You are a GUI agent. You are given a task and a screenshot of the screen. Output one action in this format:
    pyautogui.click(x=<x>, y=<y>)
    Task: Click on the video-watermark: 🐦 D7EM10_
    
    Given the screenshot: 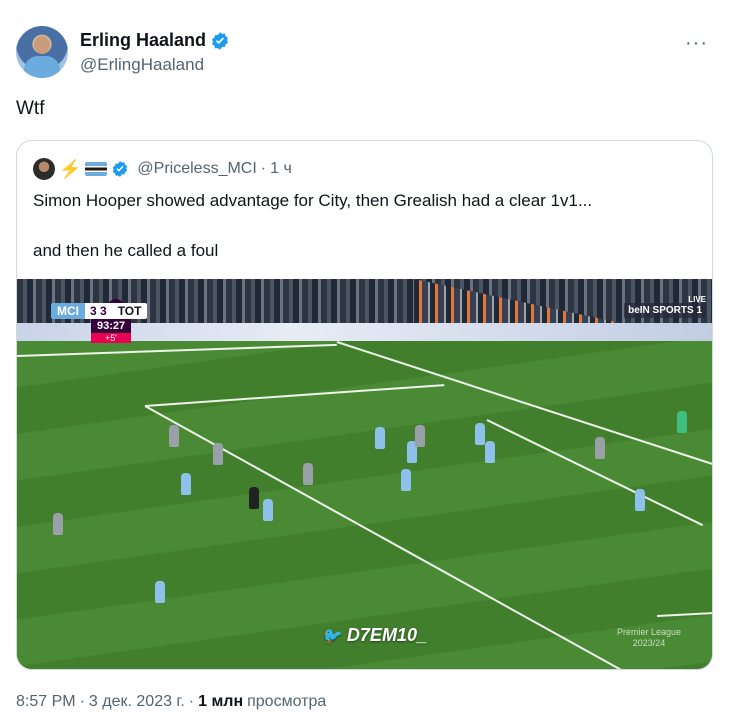 What is the action you would take?
    pyautogui.click(x=374, y=635)
    